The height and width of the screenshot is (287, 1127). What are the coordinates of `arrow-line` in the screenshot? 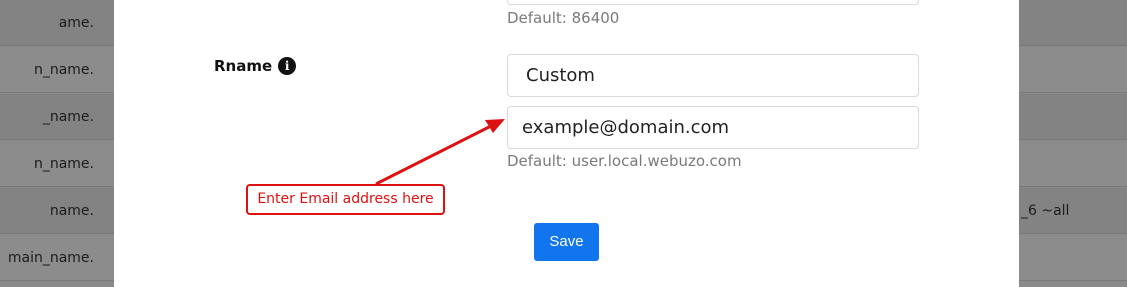 It's located at (434, 154).